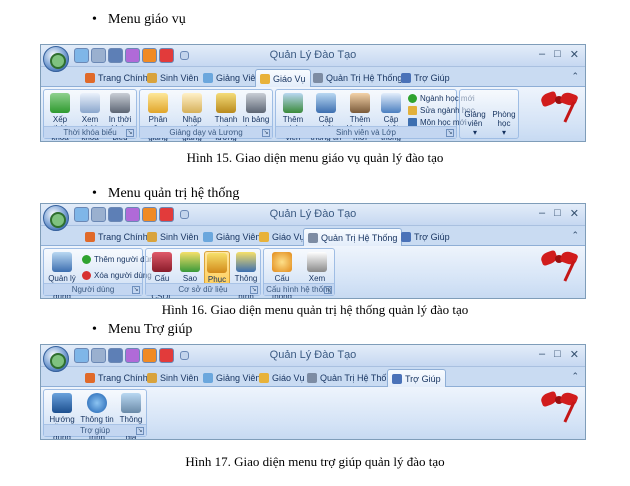 The width and height of the screenshot is (630, 486). I want to click on view-schedule-icon, so click(90, 103).